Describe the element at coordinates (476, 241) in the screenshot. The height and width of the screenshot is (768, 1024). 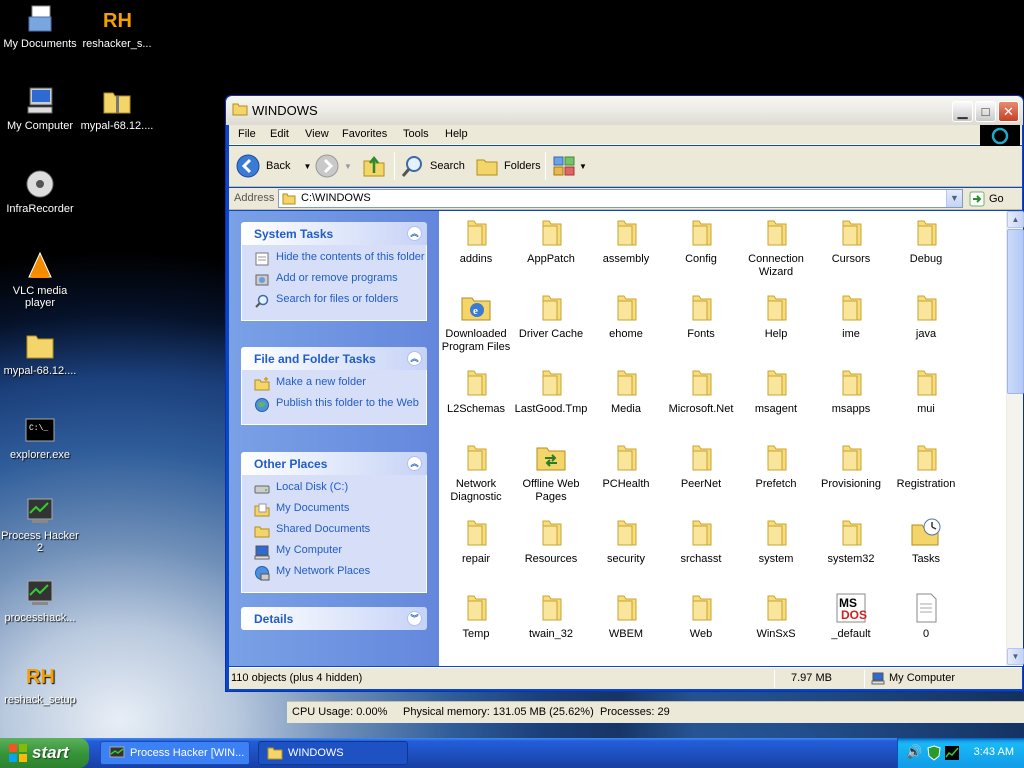
I see `file-item: addins` at that location.